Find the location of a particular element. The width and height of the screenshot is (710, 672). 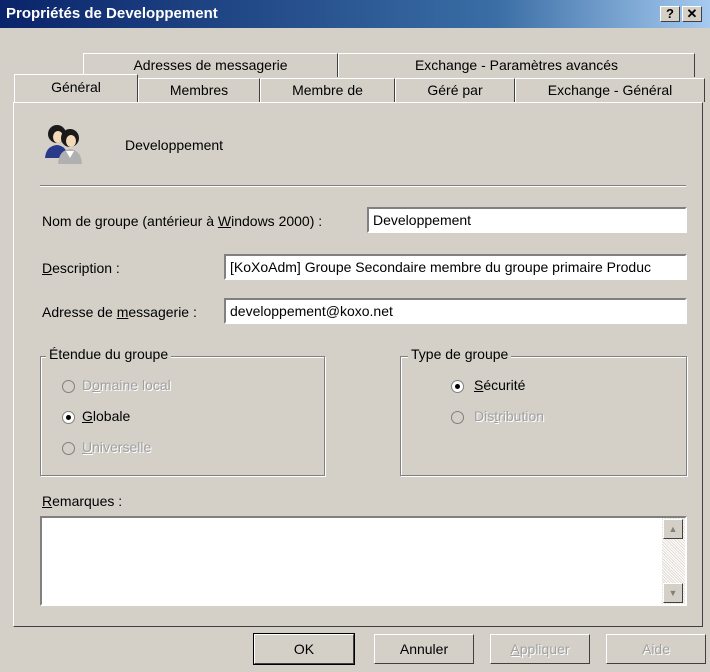

radio-distribution is located at coordinates (457, 417).